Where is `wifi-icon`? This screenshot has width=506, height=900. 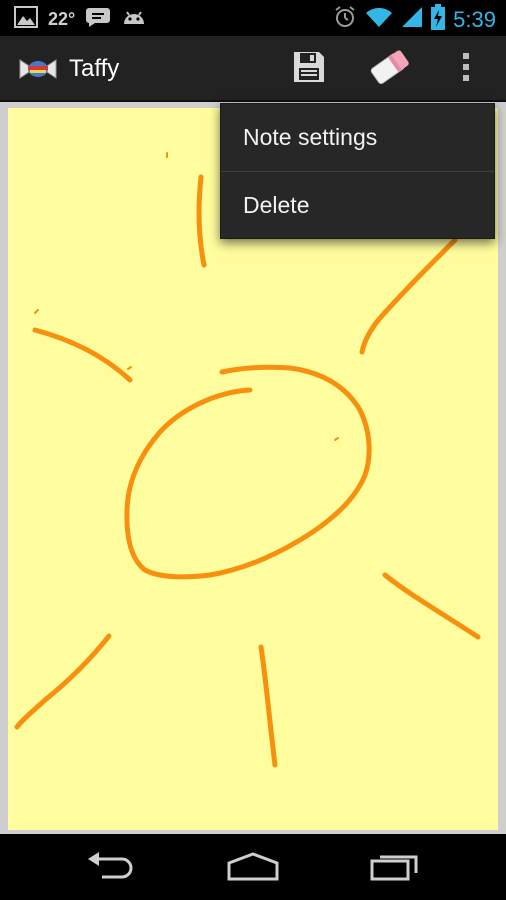
wifi-icon is located at coordinates (379, 19).